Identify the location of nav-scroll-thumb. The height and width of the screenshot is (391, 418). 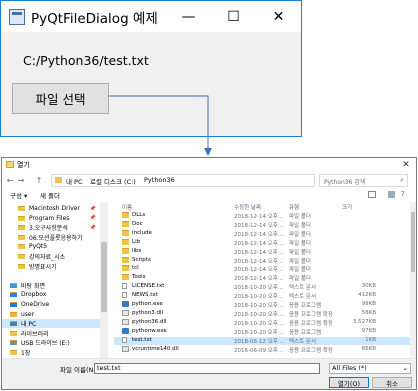
(104, 277).